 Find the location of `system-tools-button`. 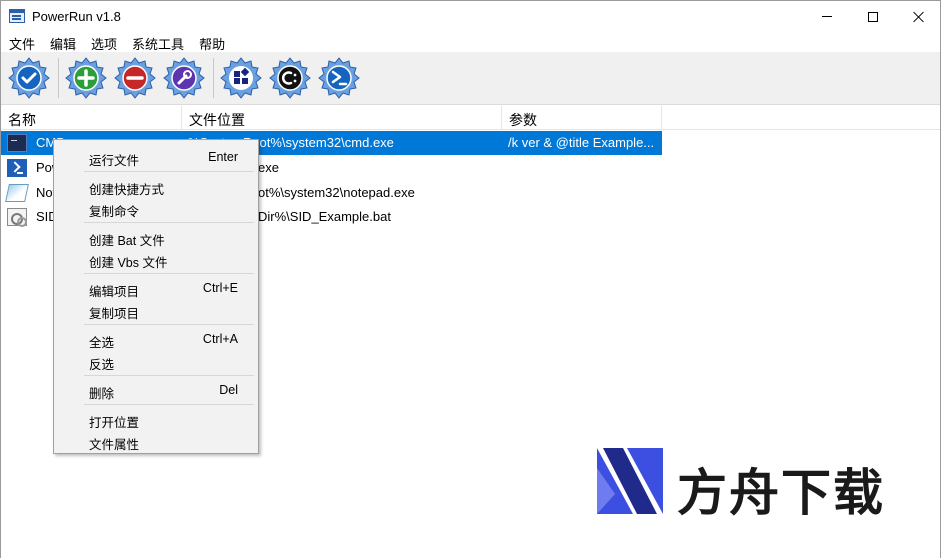

system-tools-button is located at coordinates (241, 78).